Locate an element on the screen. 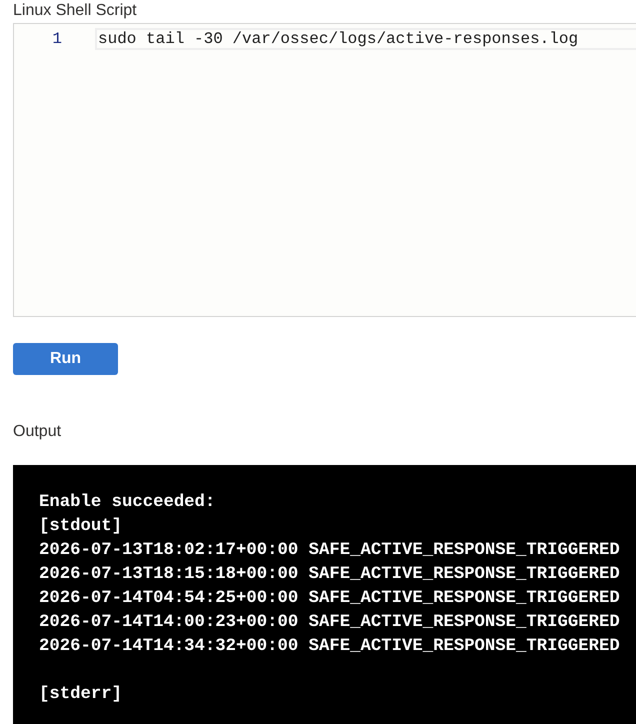 The height and width of the screenshot is (724, 636). output-label: Output is located at coordinates (37, 432).